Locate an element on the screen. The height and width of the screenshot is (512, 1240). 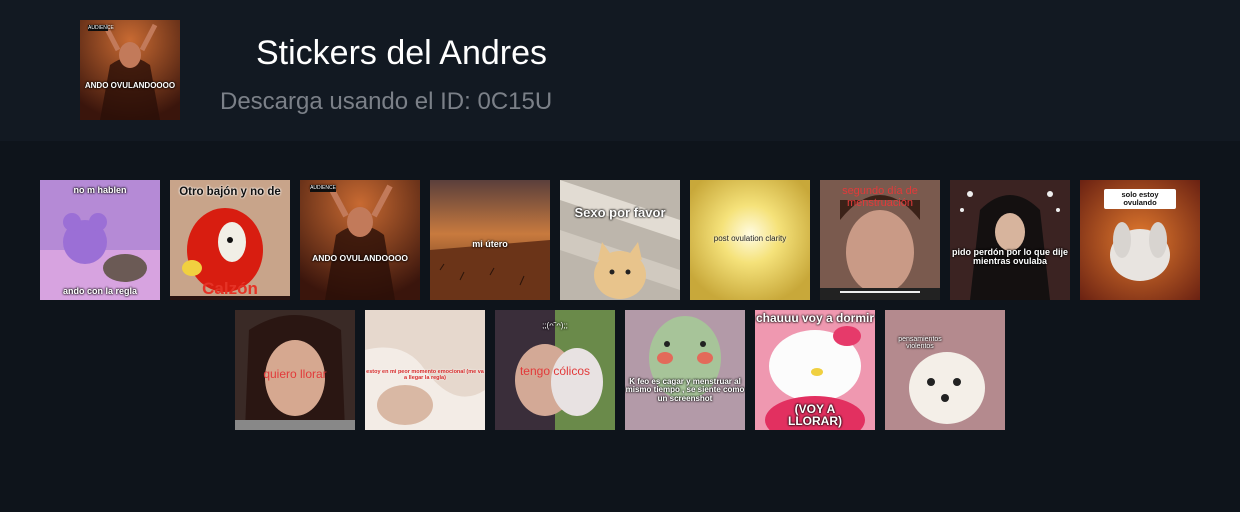
sticker-caption: ANDO OVULANDOOOO is located at coordinates (360, 258).